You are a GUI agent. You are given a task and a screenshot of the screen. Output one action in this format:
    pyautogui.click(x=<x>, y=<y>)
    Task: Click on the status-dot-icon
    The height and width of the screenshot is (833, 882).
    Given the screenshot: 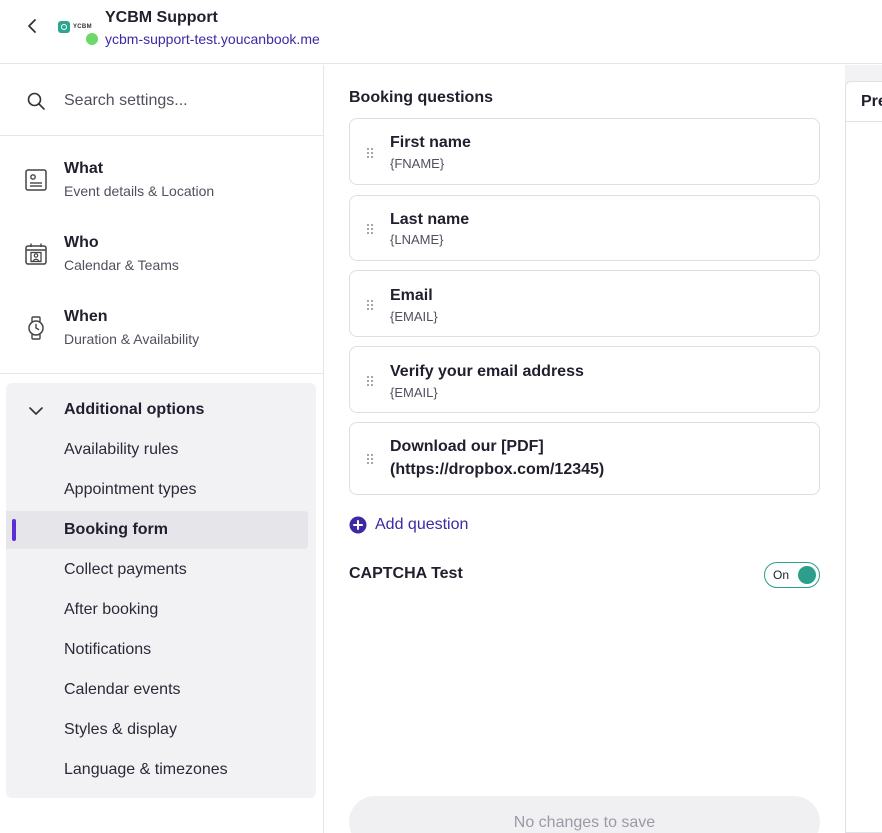 What is the action you would take?
    pyautogui.click(x=92, y=39)
    